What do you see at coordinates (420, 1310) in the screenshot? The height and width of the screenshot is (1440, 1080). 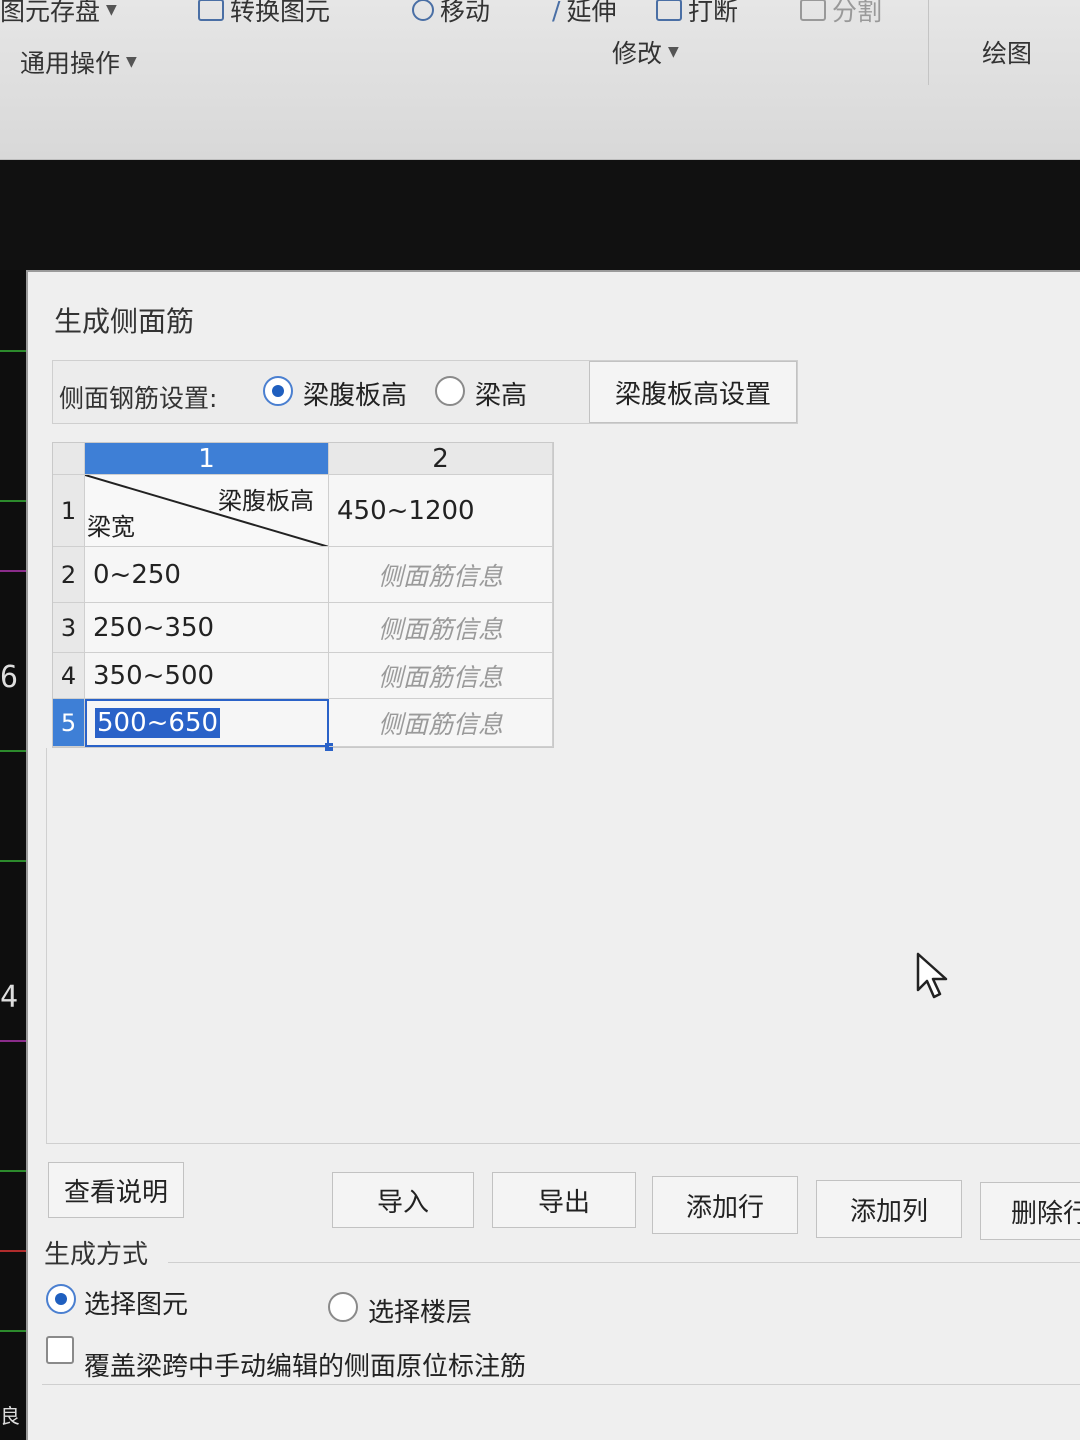 I see `select-floor-label: 选择楼层` at bounding box center [420, 1310].